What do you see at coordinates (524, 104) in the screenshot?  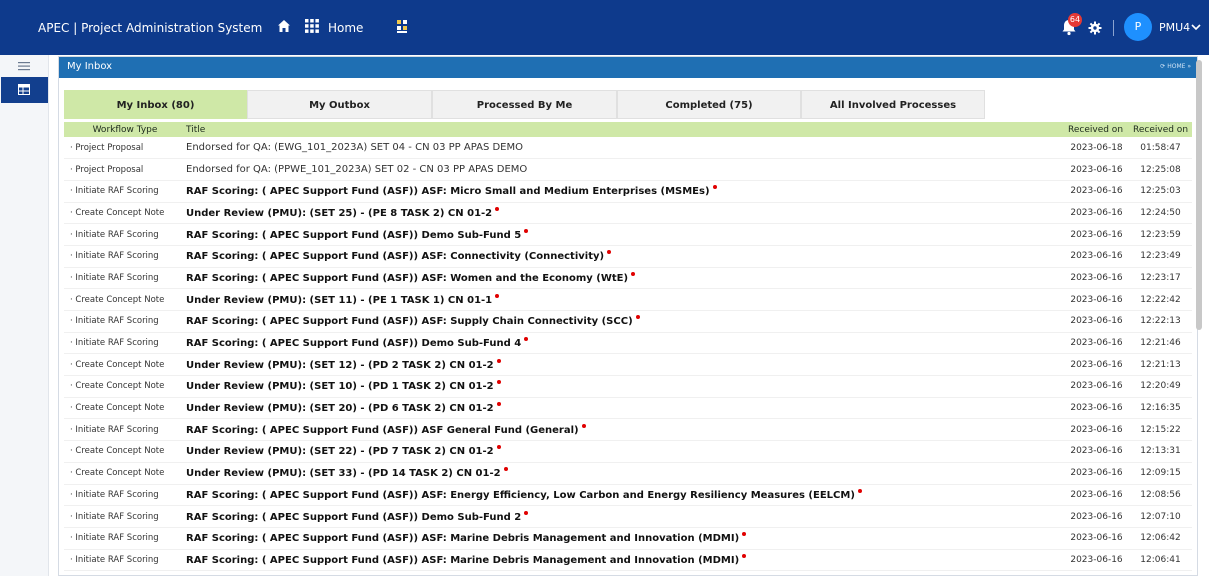 I see `tab-processed-by-me: Processed By Me` at bounding box center [524, 104].